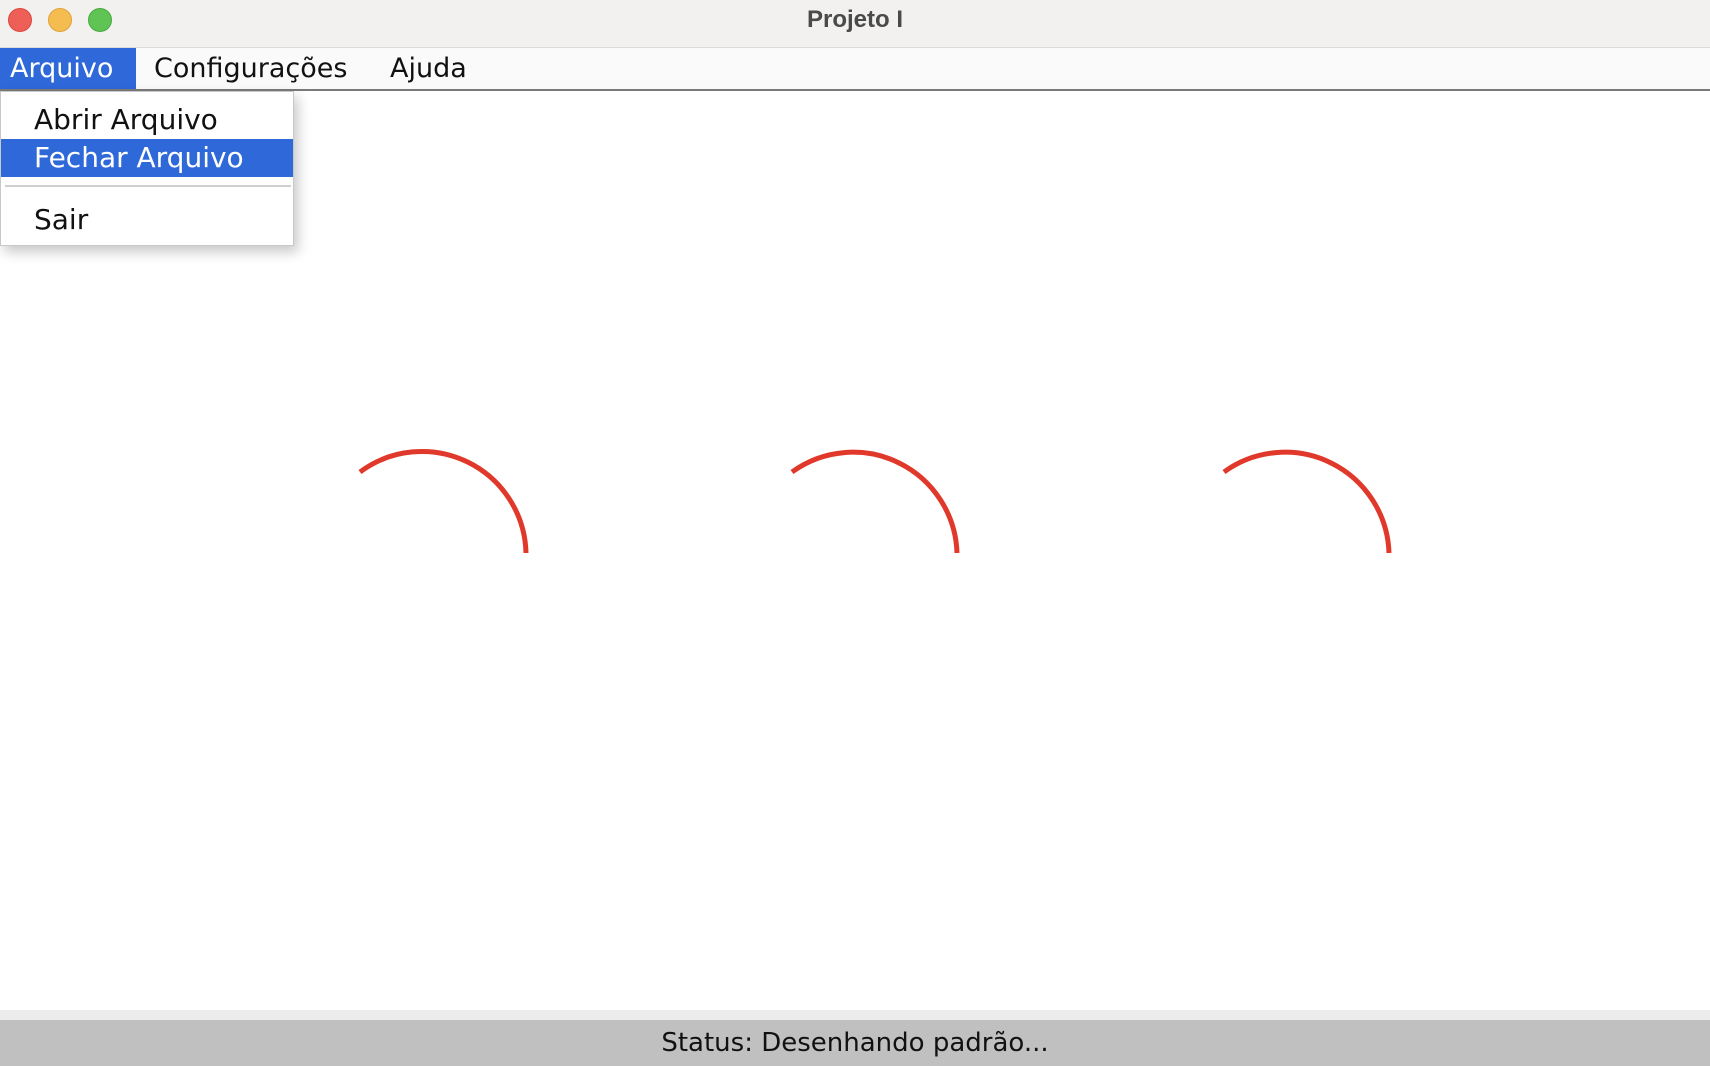  What do you see at coordinates (148, 186) in the screenshot?
I see `menu-separator` at bounding box center [148, 186].